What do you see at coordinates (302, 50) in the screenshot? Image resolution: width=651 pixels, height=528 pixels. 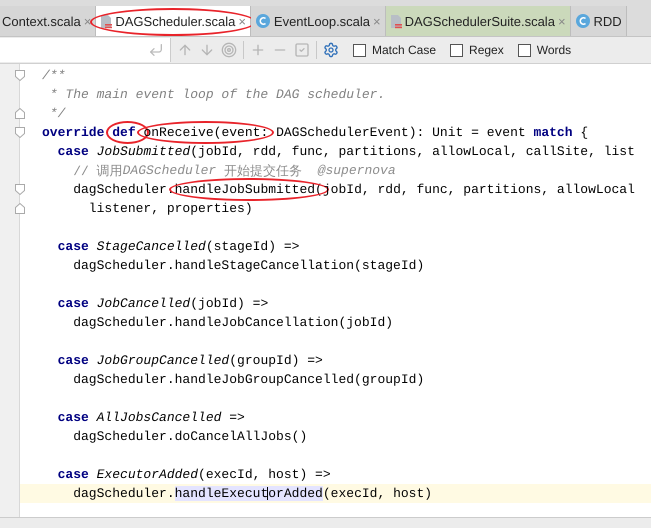 I see `select-icon` at bounding box center [302, 50].